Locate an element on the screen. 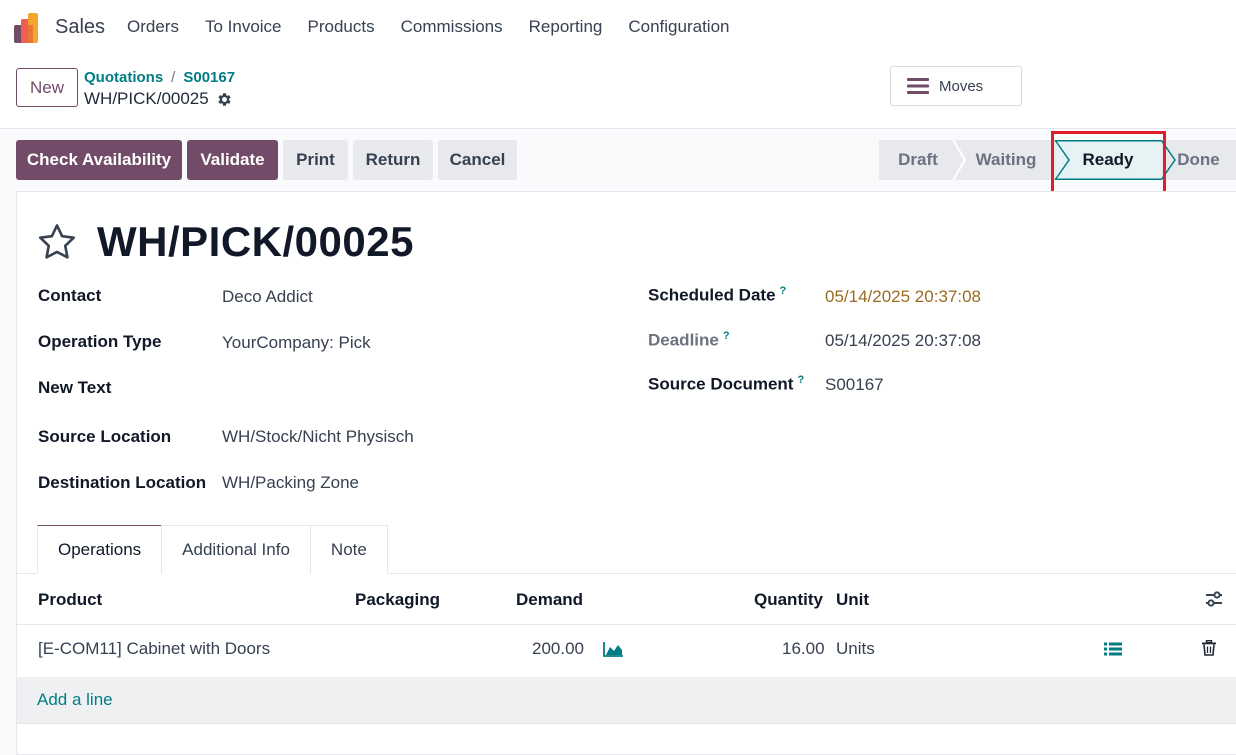 The width and height of the screenshot is (1236, 755). breadcrumb-quotations: Quotations is located at coordinates (123, 77).